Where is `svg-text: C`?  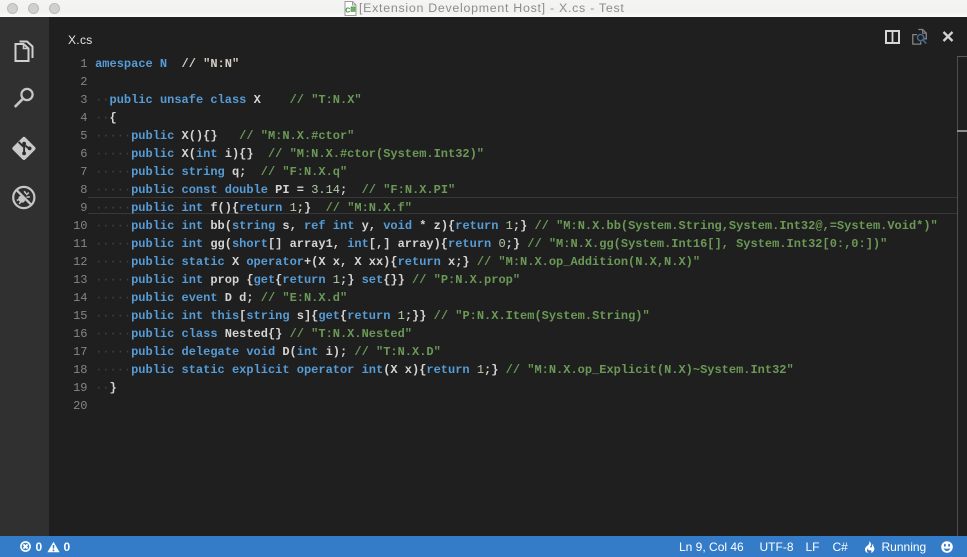 svg-text: C is located at coordinates (347, 11).